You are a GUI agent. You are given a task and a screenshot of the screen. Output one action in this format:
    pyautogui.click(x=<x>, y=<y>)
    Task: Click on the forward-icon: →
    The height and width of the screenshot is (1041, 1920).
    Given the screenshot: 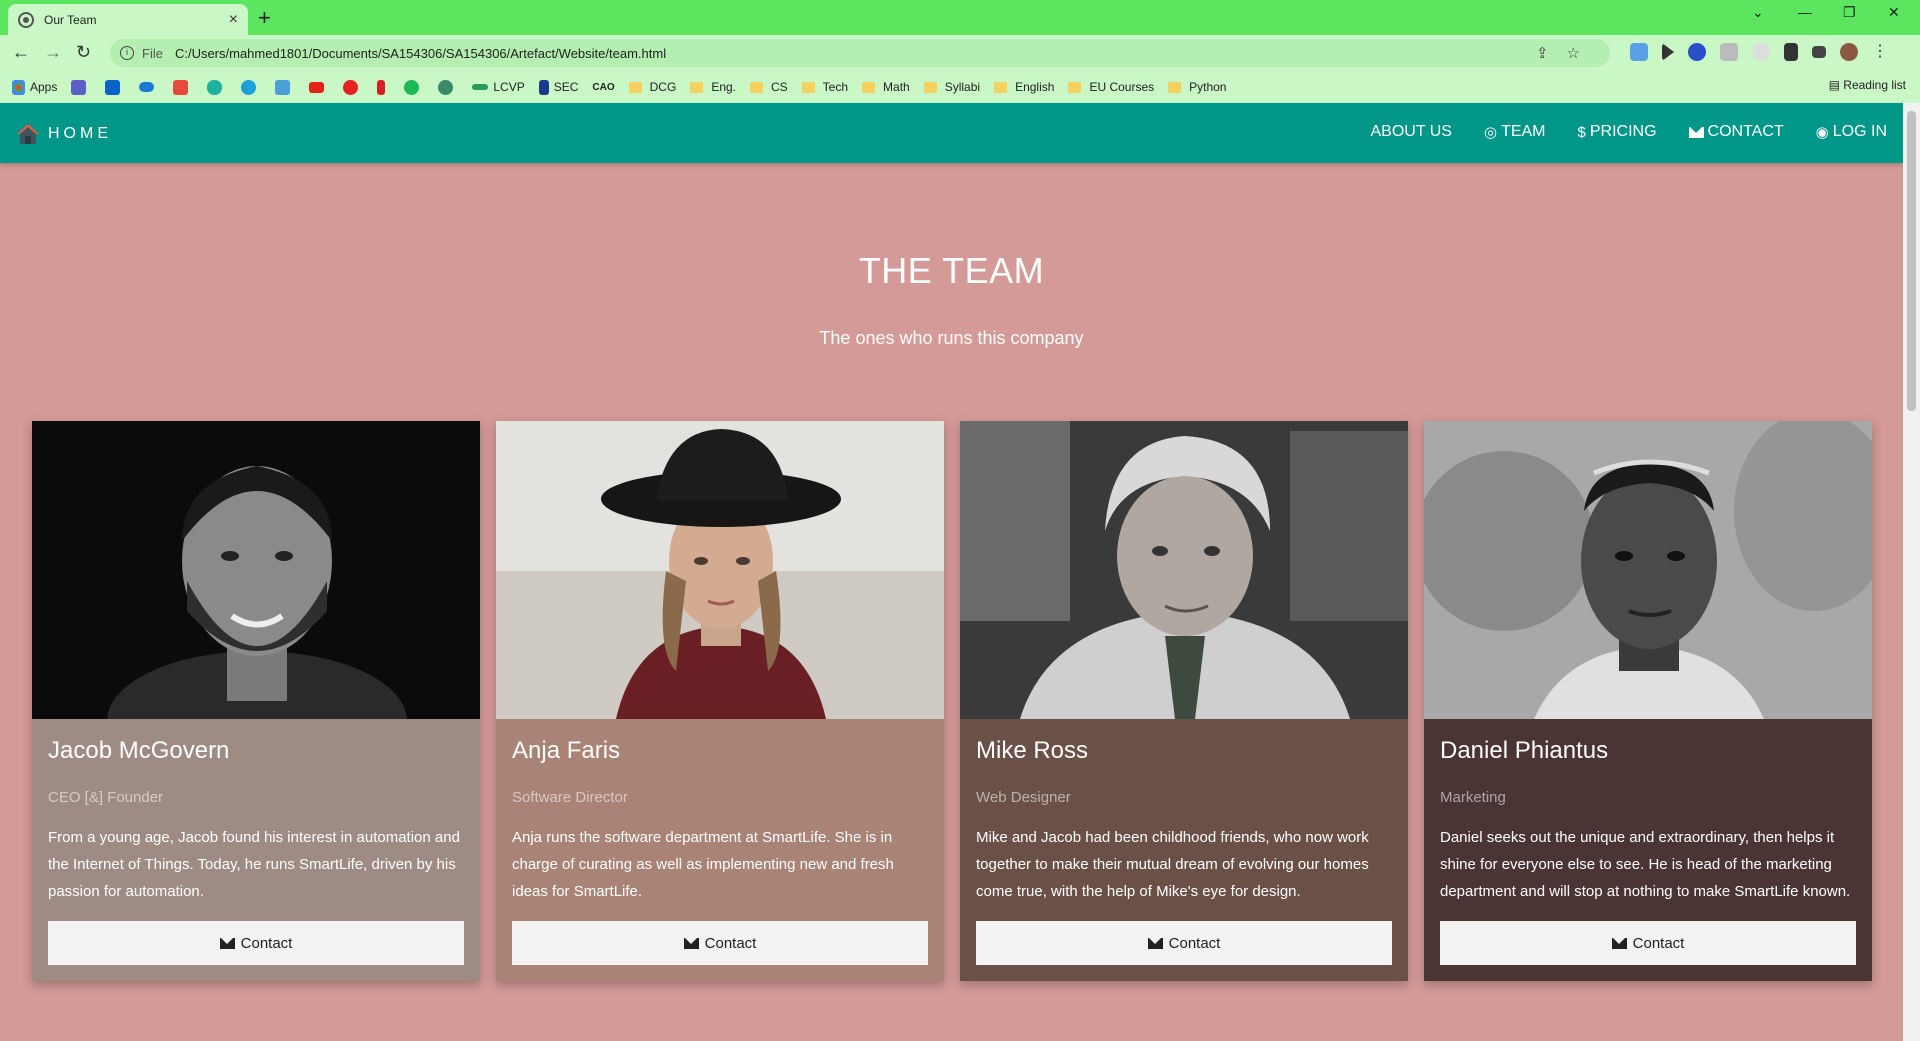 What is the action you would take?
    pyautogui.click(x=53, y=52)
    